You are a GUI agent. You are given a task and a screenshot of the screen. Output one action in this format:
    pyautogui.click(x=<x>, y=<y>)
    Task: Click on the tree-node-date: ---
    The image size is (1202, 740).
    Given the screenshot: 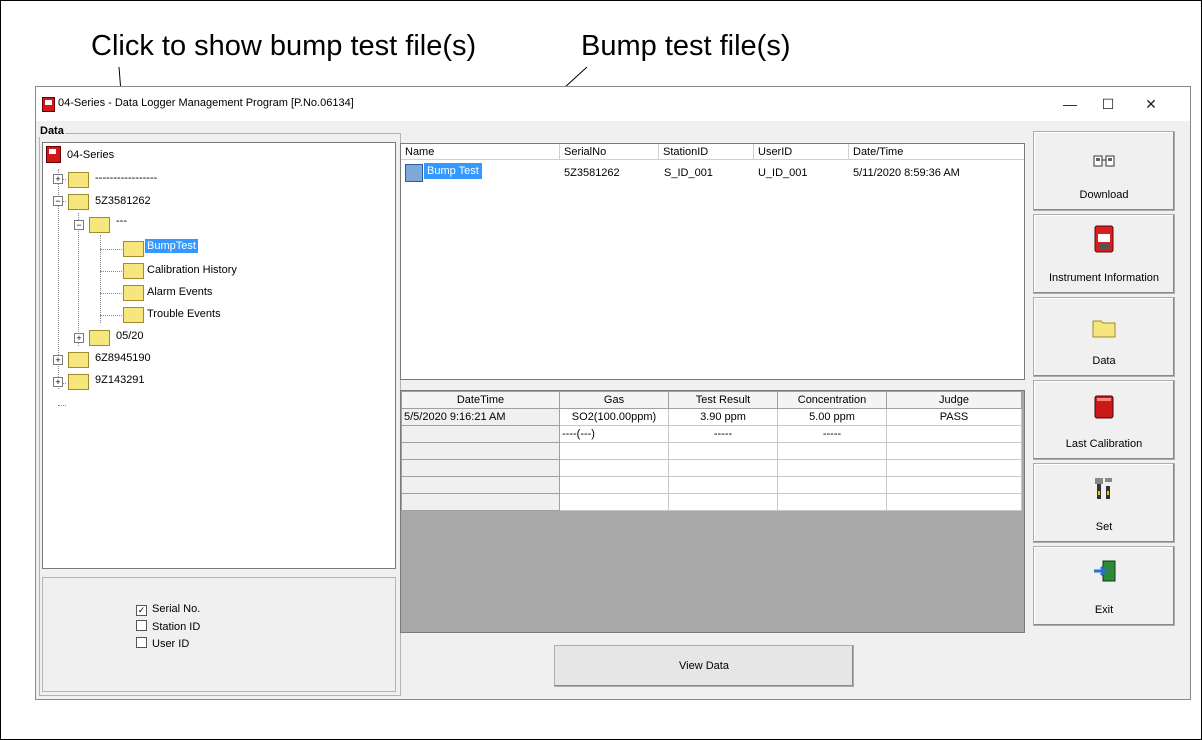 What is the action you would take?
    pyautogui.click(x=121, y=221)
    